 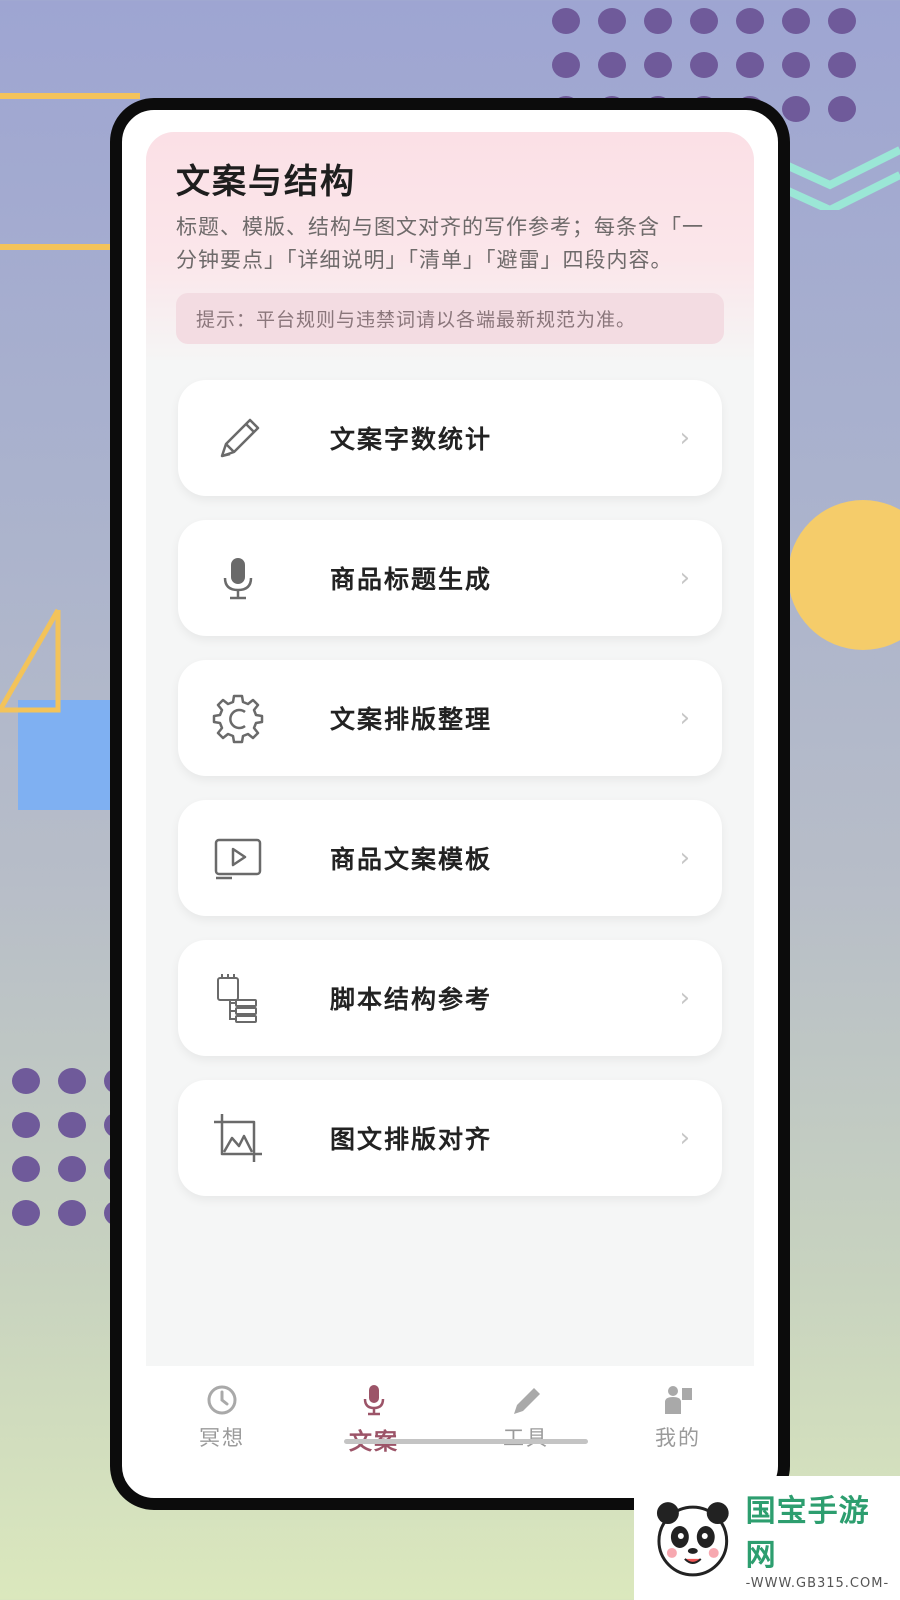 What do you see at coordinates (411, 1139) in the screenshot?
I see `list-item-label: 图文排版对齐` at bounding box center [411, 1139].